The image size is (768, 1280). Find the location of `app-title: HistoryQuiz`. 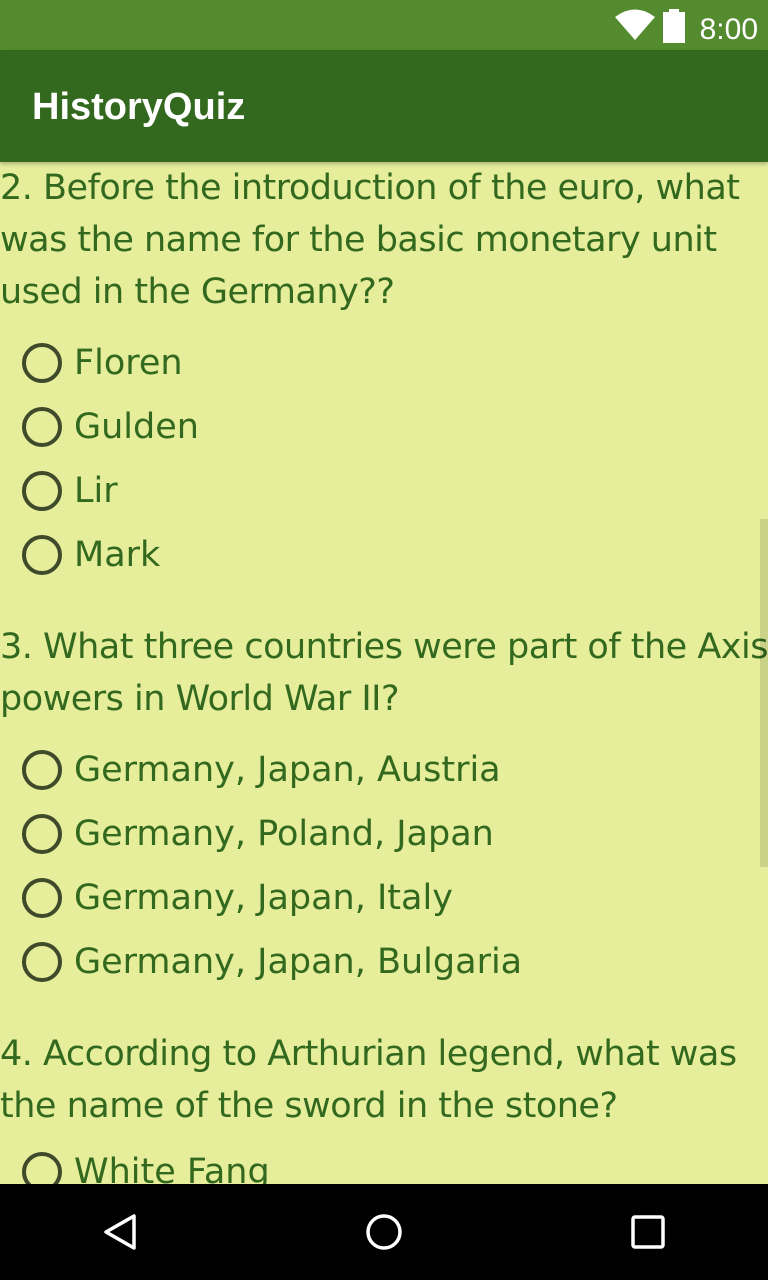

app-title: HistoryQuiz is located at coordinates (139, 107).